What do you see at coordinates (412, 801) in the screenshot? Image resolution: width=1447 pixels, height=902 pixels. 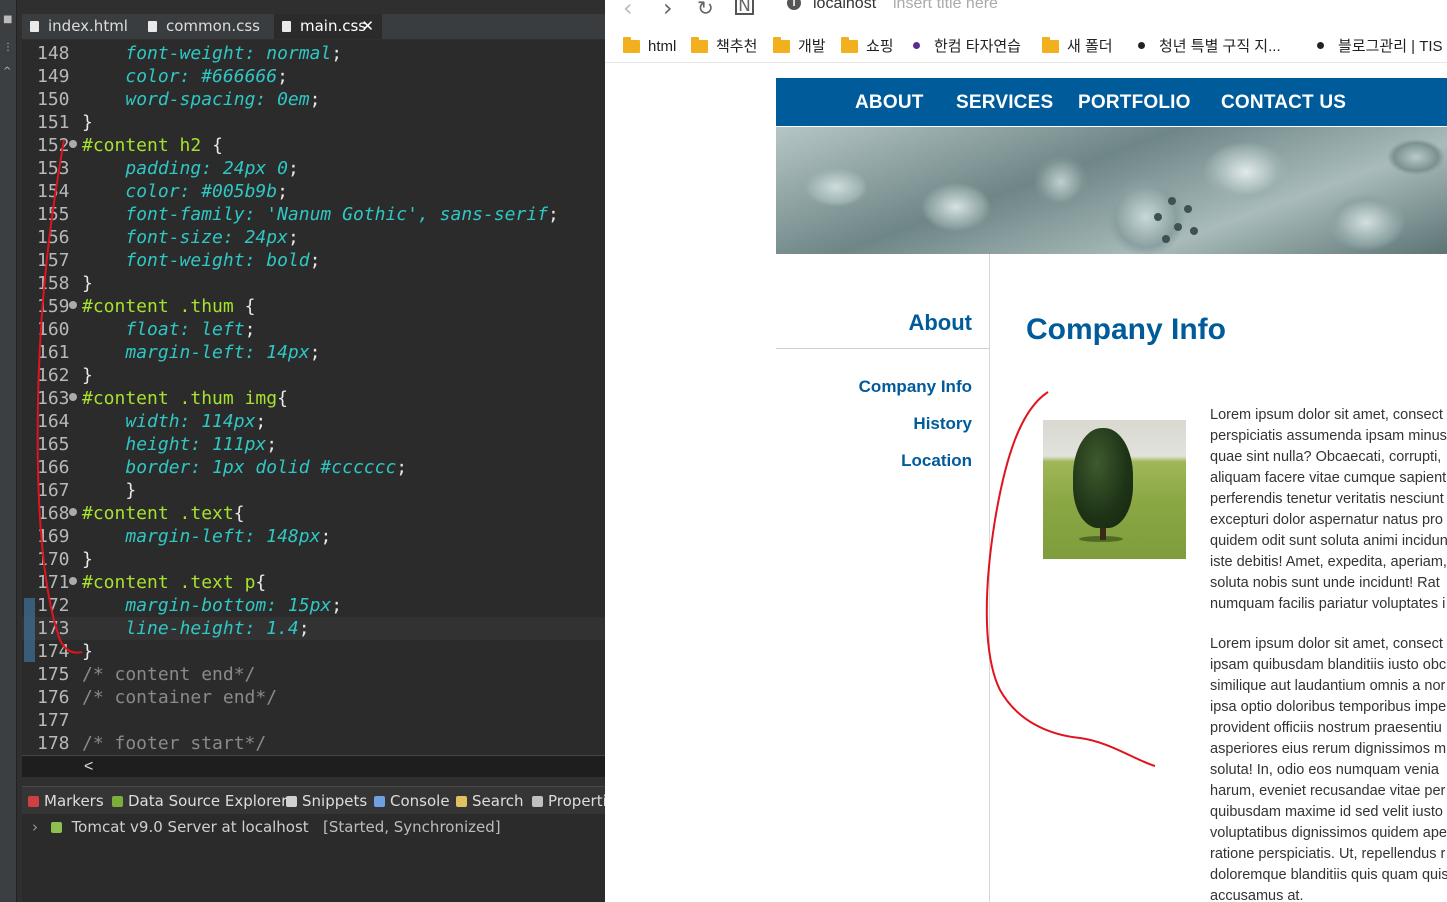 I see `panel-tab-console: Console` at bounding box center [412, 801].